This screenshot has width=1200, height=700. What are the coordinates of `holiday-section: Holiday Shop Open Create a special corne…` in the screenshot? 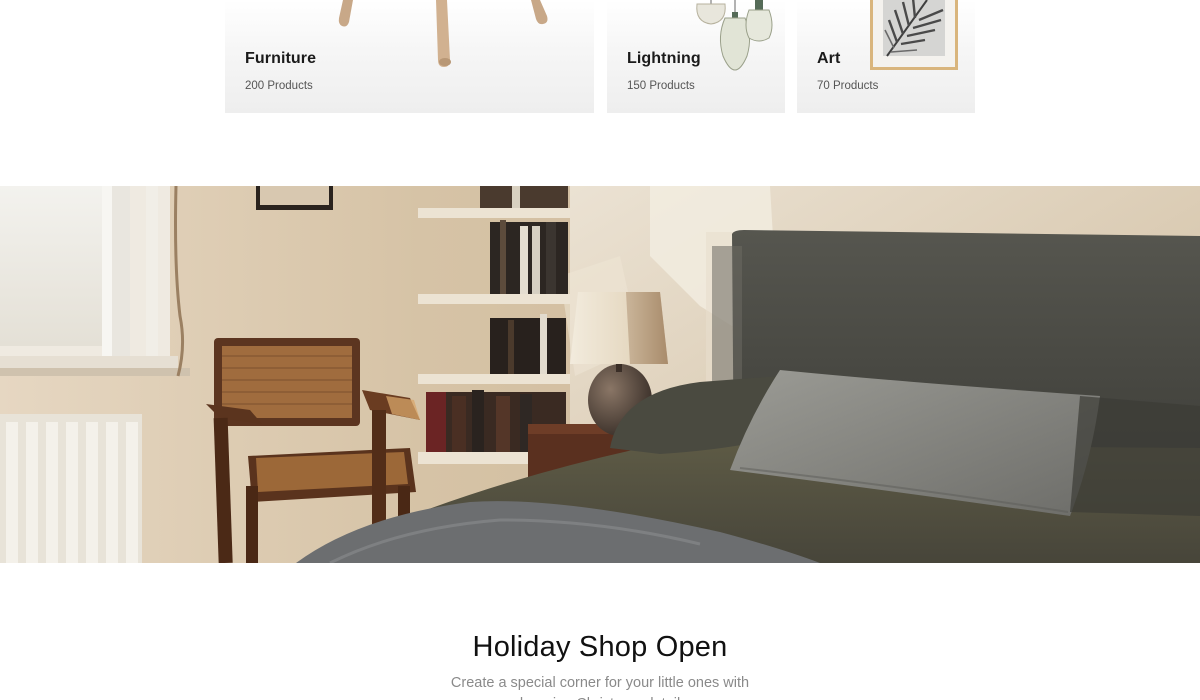 It's located at (600, 663).